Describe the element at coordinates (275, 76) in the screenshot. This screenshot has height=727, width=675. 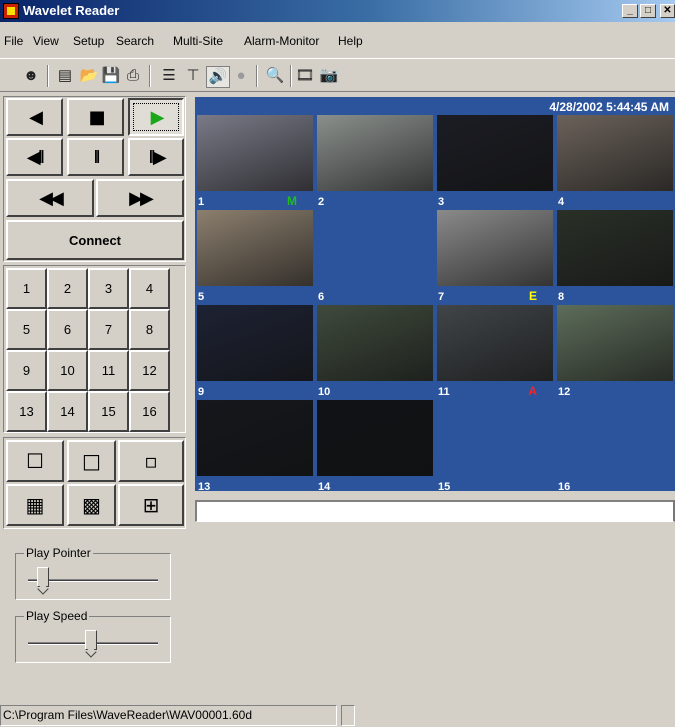
I see `search-globe-icon: 🔍` at that location.